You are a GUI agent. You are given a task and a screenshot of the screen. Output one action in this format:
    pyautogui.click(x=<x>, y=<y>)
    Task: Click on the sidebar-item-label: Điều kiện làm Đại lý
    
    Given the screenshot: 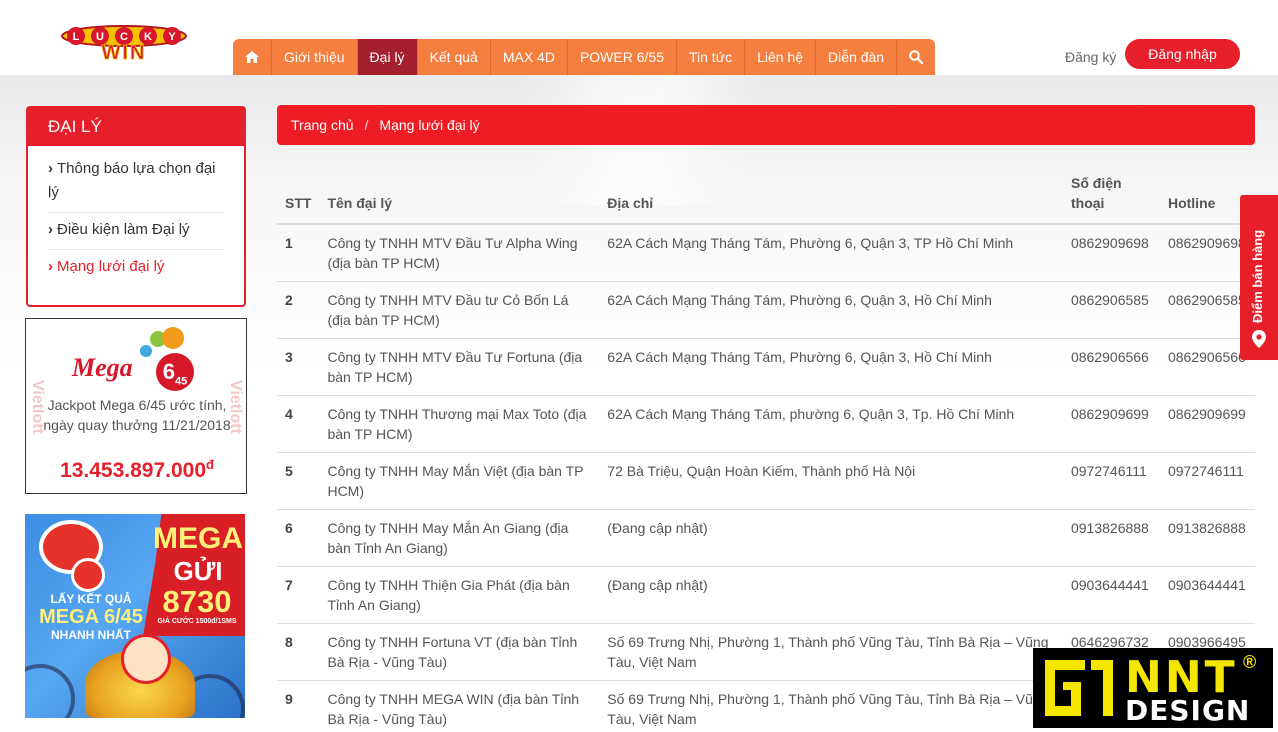 What is the action you would take?
    pyautogui.click(x=123, y=229)
    